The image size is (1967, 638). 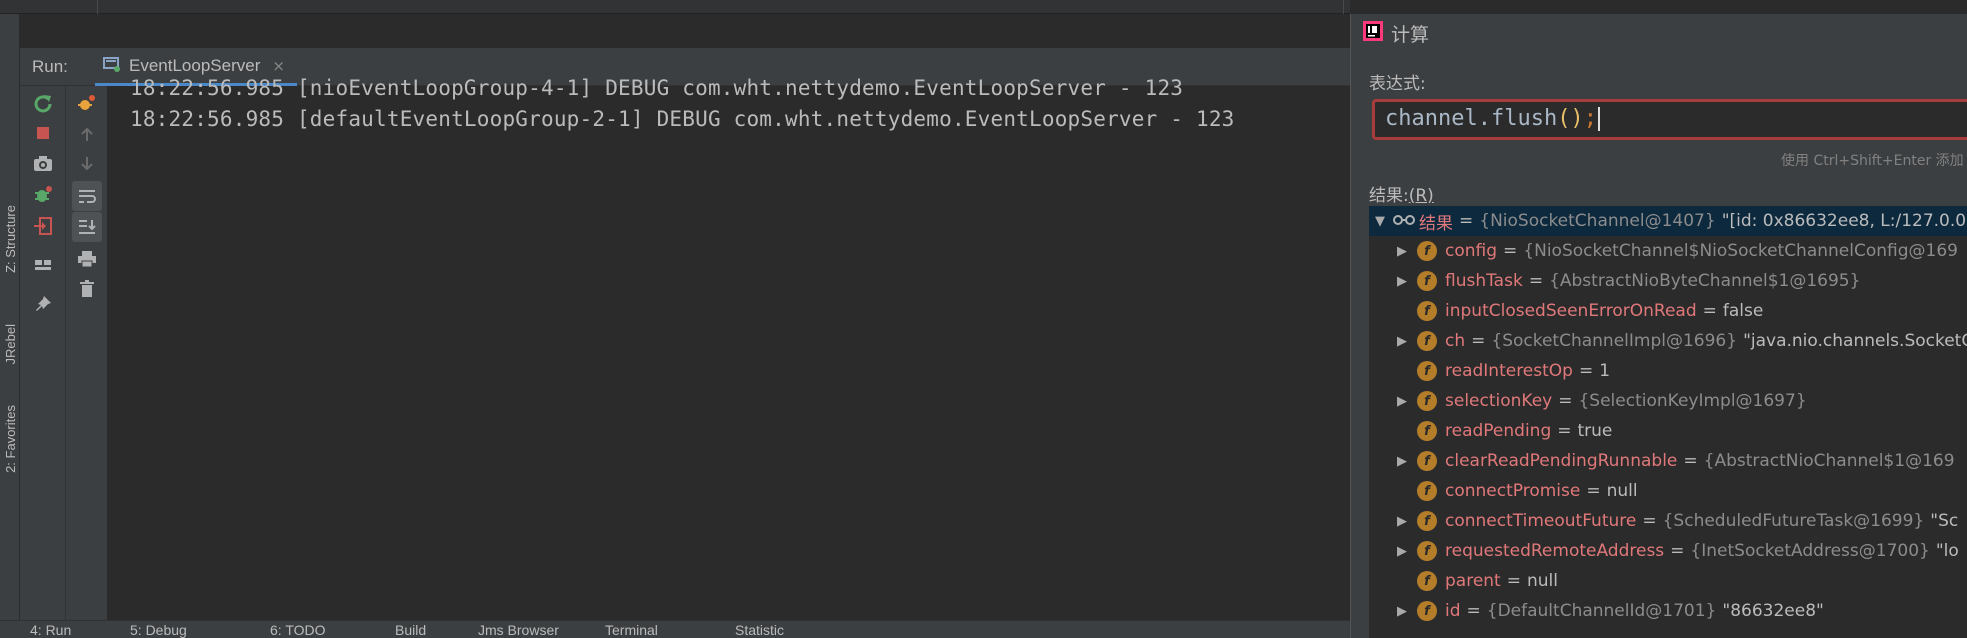 I want to click on tab-jms-browser: Jms Browser, so click(x=518, y=630).